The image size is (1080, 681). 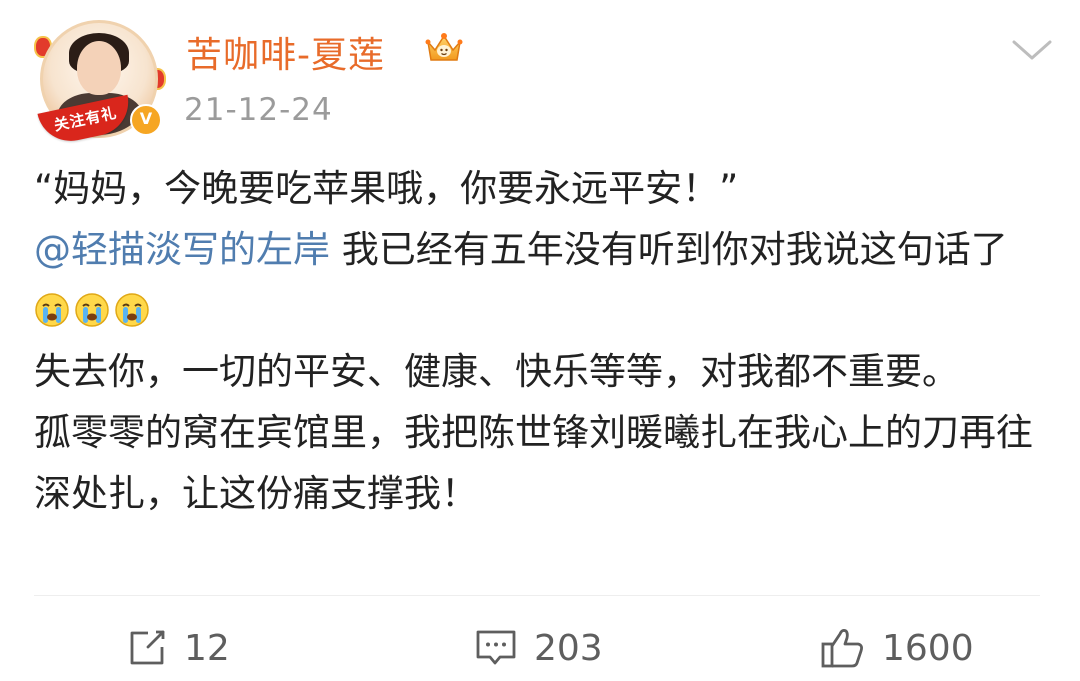 I want to click on post-text-fragment: 我已经有五年没有听到你对我说这句话了, so click(x=669, y=249).